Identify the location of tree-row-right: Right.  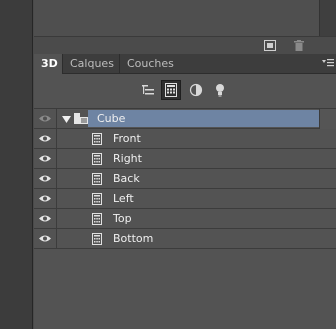
(185, 159).